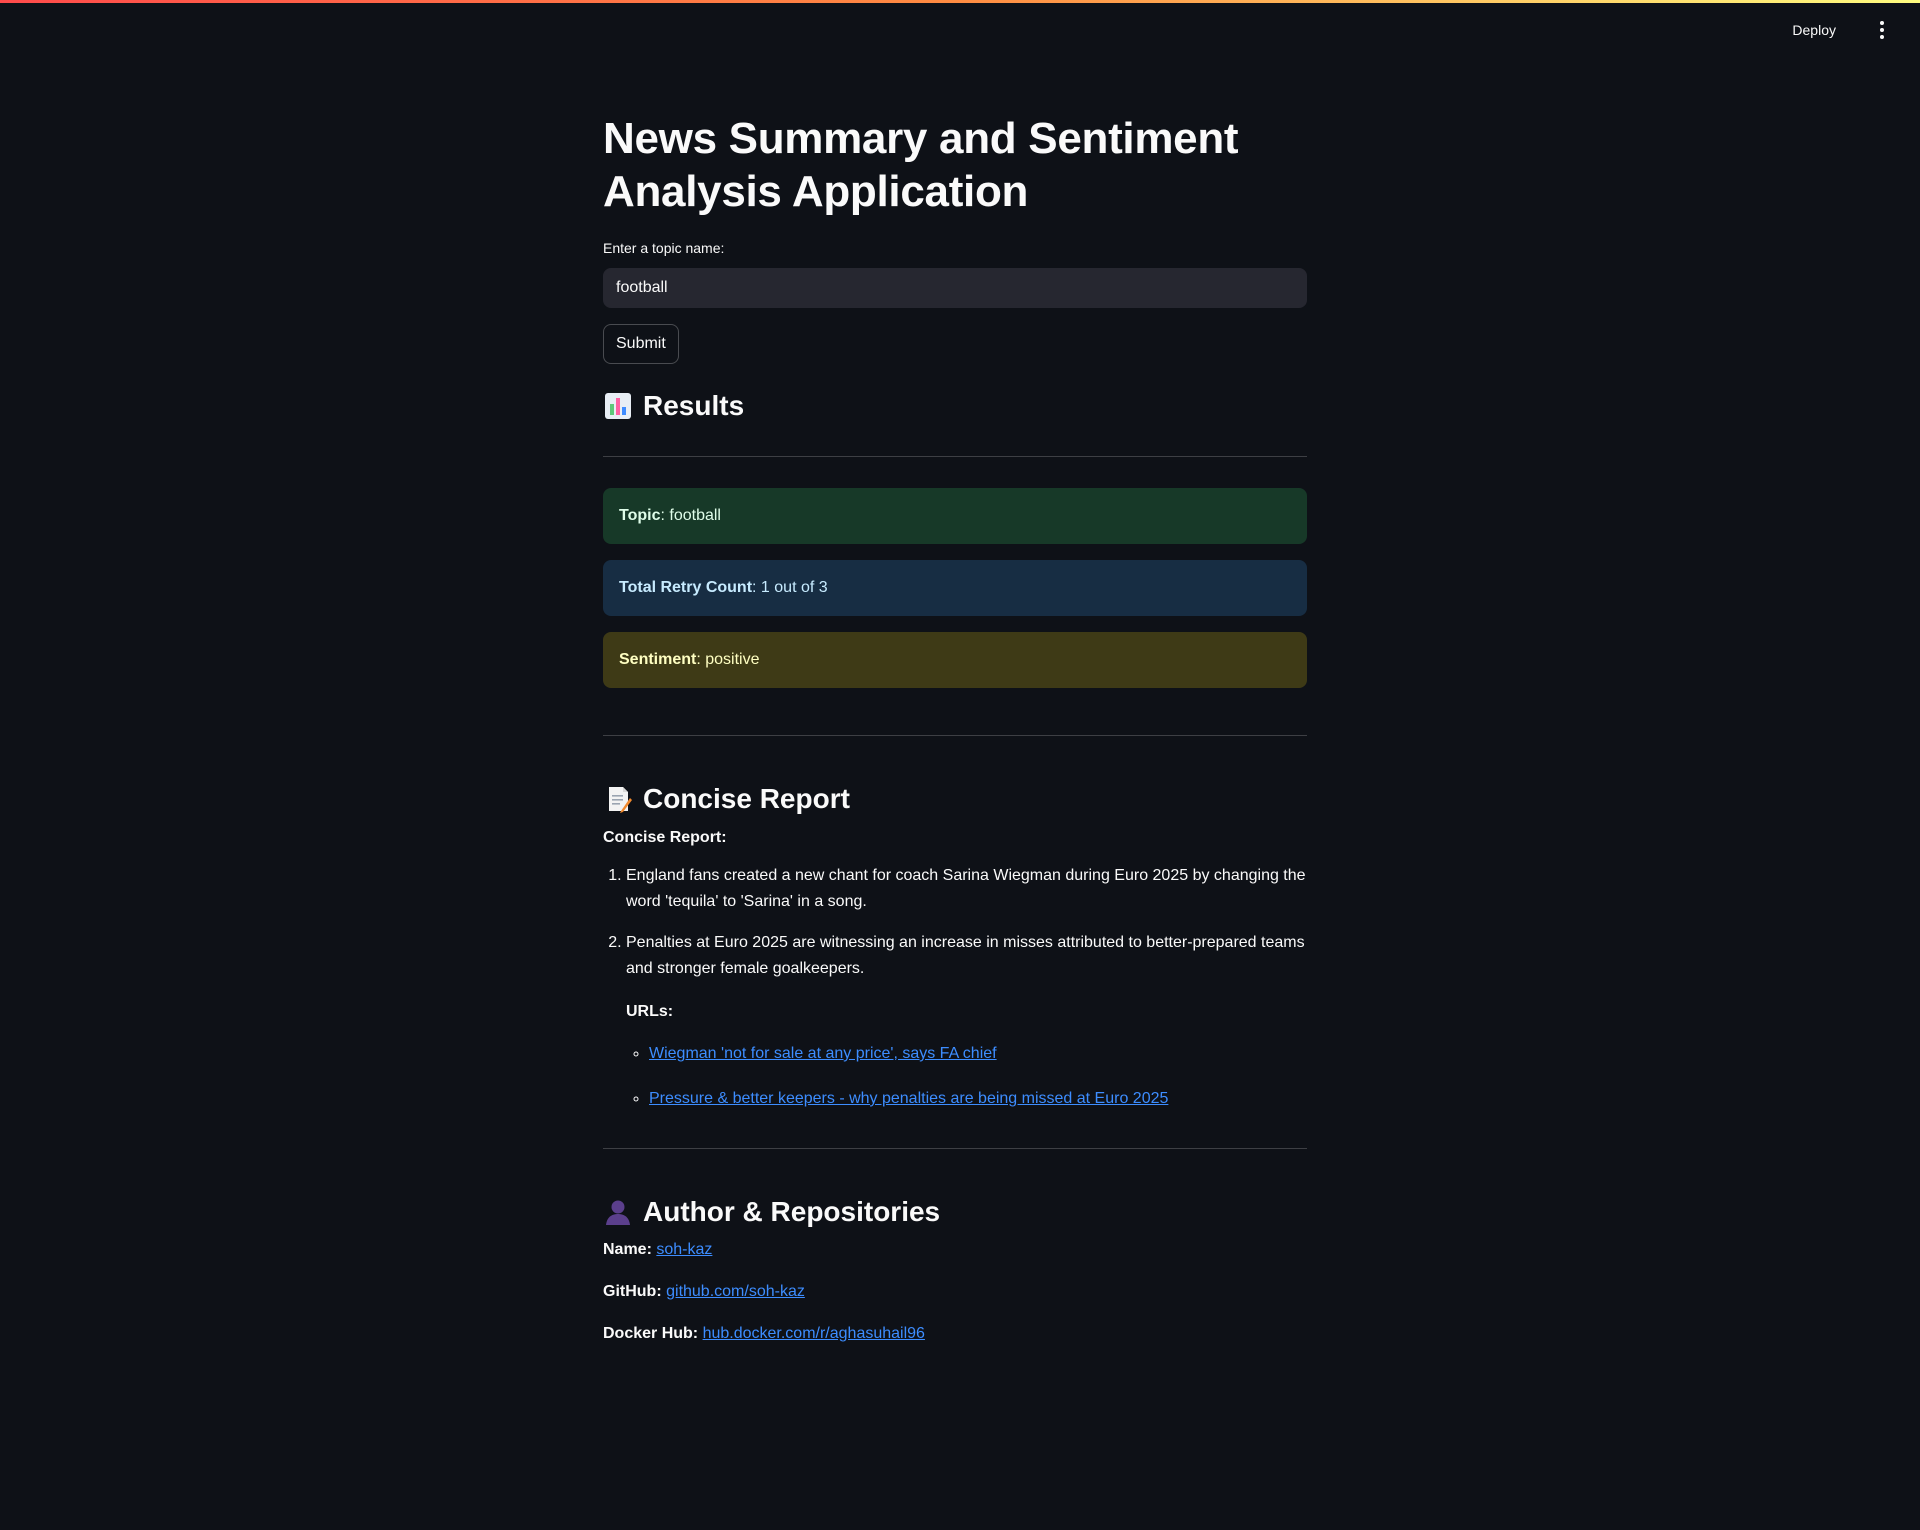 This screenshot has width=1920, height=1530. What do you see at coordinates (790, 587) in the screenshot?
I see `retry-count-value: : 1 out of 3` at bounding box center [790, 587].